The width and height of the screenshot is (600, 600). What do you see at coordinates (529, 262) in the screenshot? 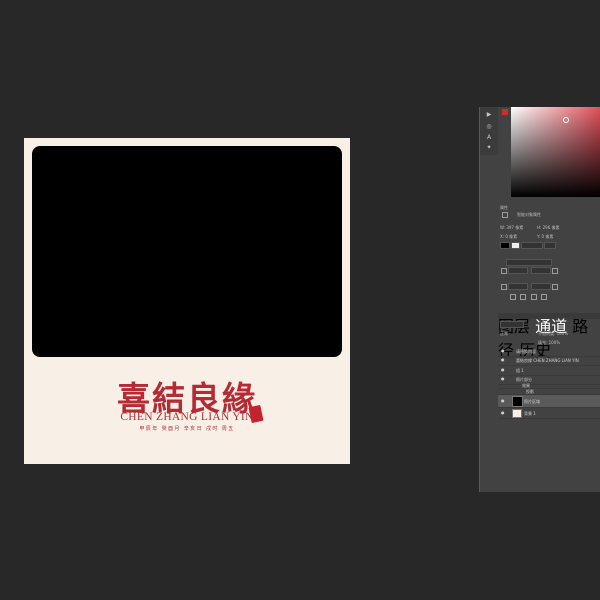
I see `option-field` at bounding box center [529, 262].